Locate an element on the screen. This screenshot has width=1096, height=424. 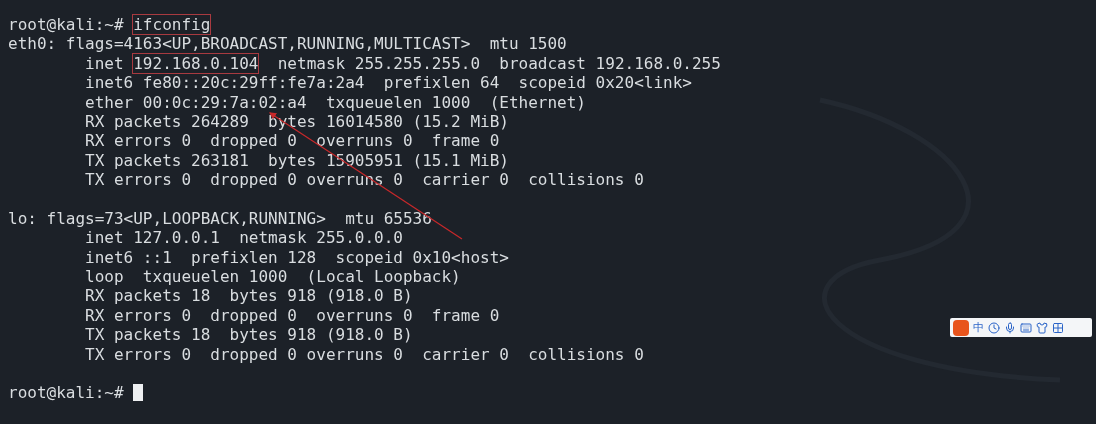
keyboard-icon is located at coordinates (1026, 327).